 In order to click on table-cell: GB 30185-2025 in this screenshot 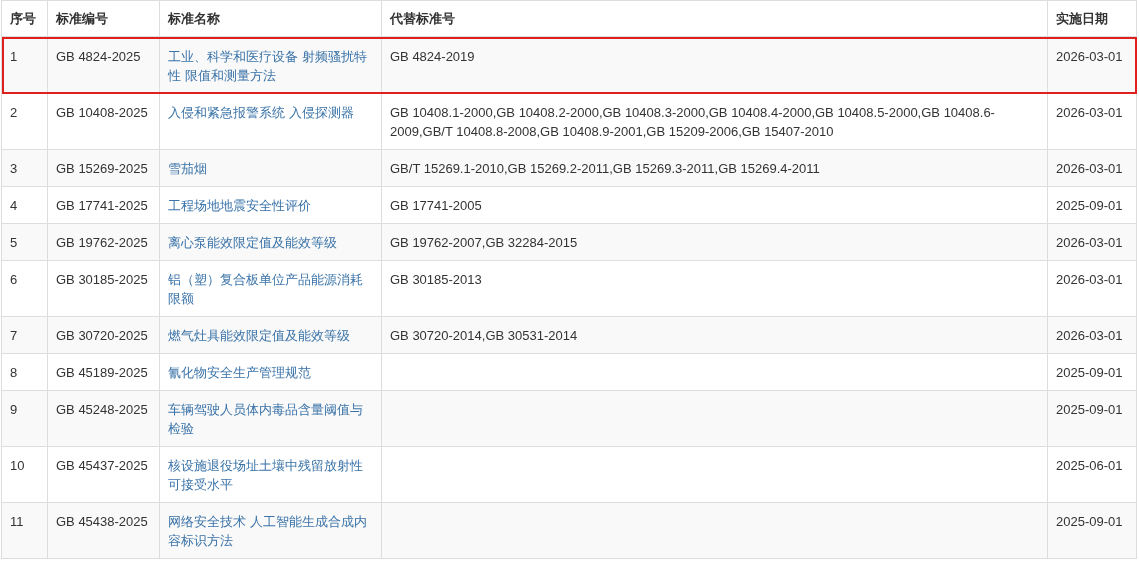, I will do `click(102, 279)`.